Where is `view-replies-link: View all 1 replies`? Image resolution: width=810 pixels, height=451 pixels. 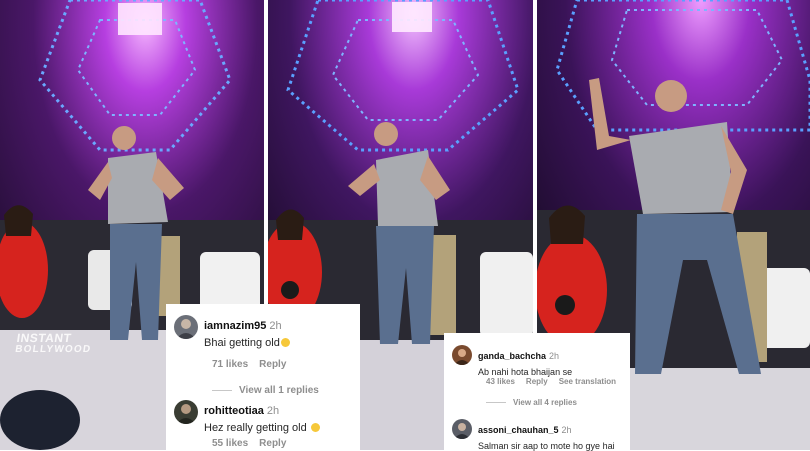 view-replies-link: View all 1 replies is located at coordinates (265, 390).